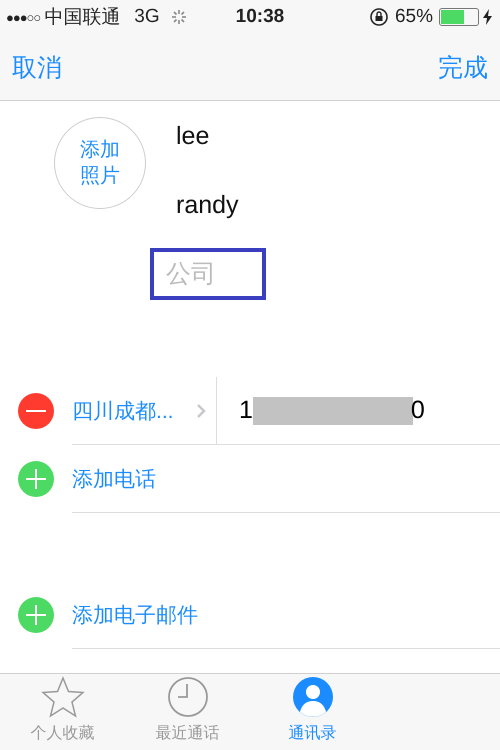  I want to click on add-photo-button: 添加照片, so click(100, 163).